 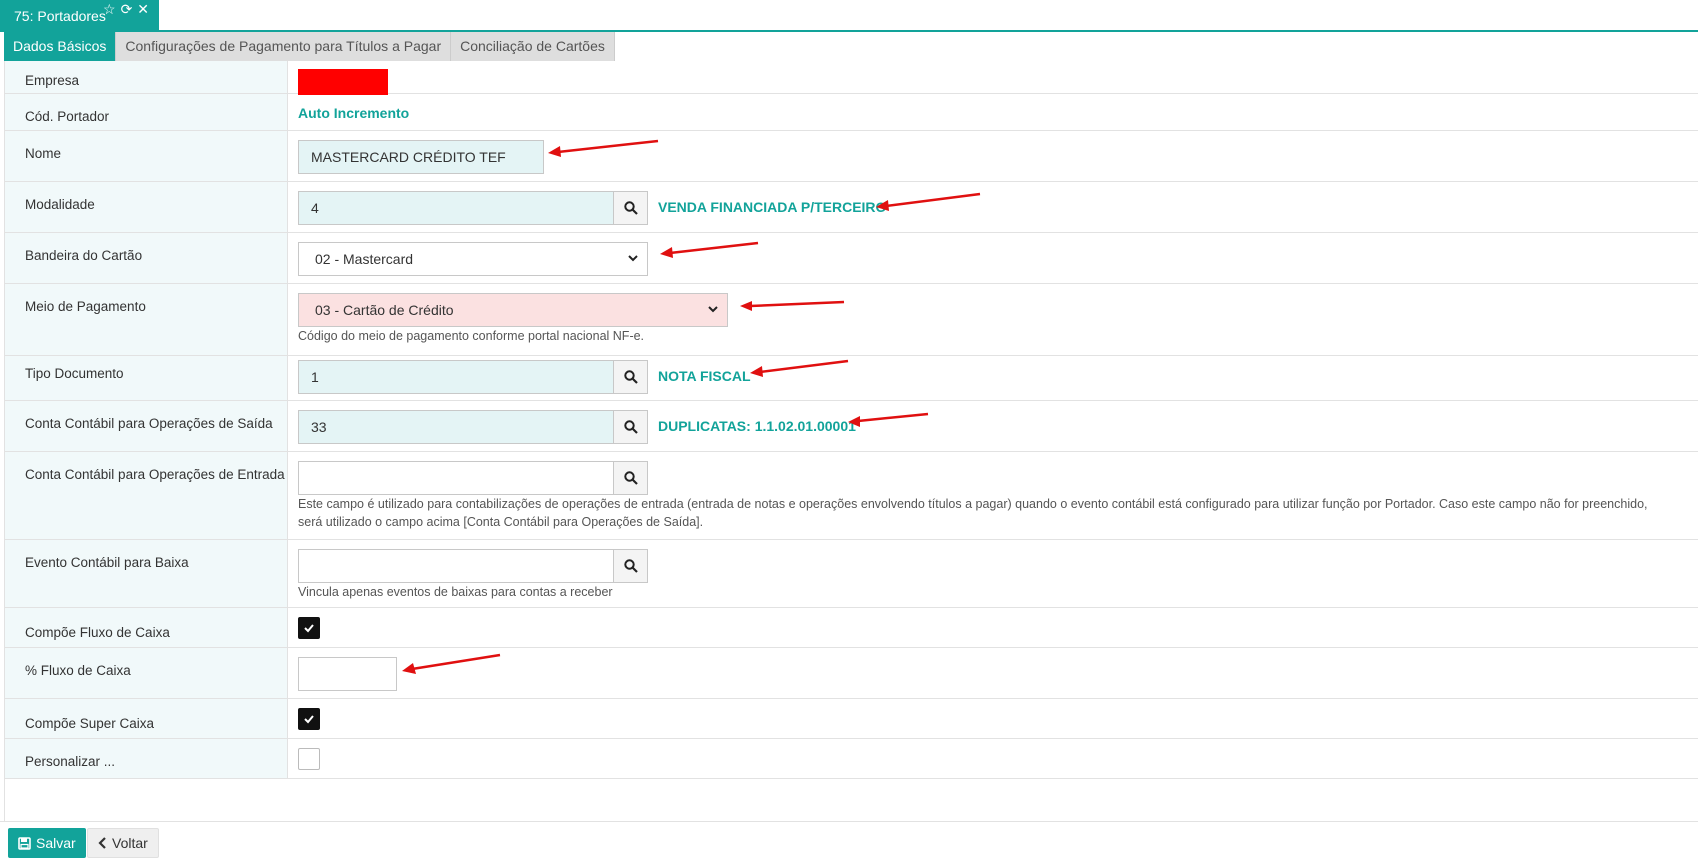 What do you see at coordinates (146, 718) in the screenshot?
I see `label-compoe-super: Compõe Super Caixa` at bounding box center [146, 718].